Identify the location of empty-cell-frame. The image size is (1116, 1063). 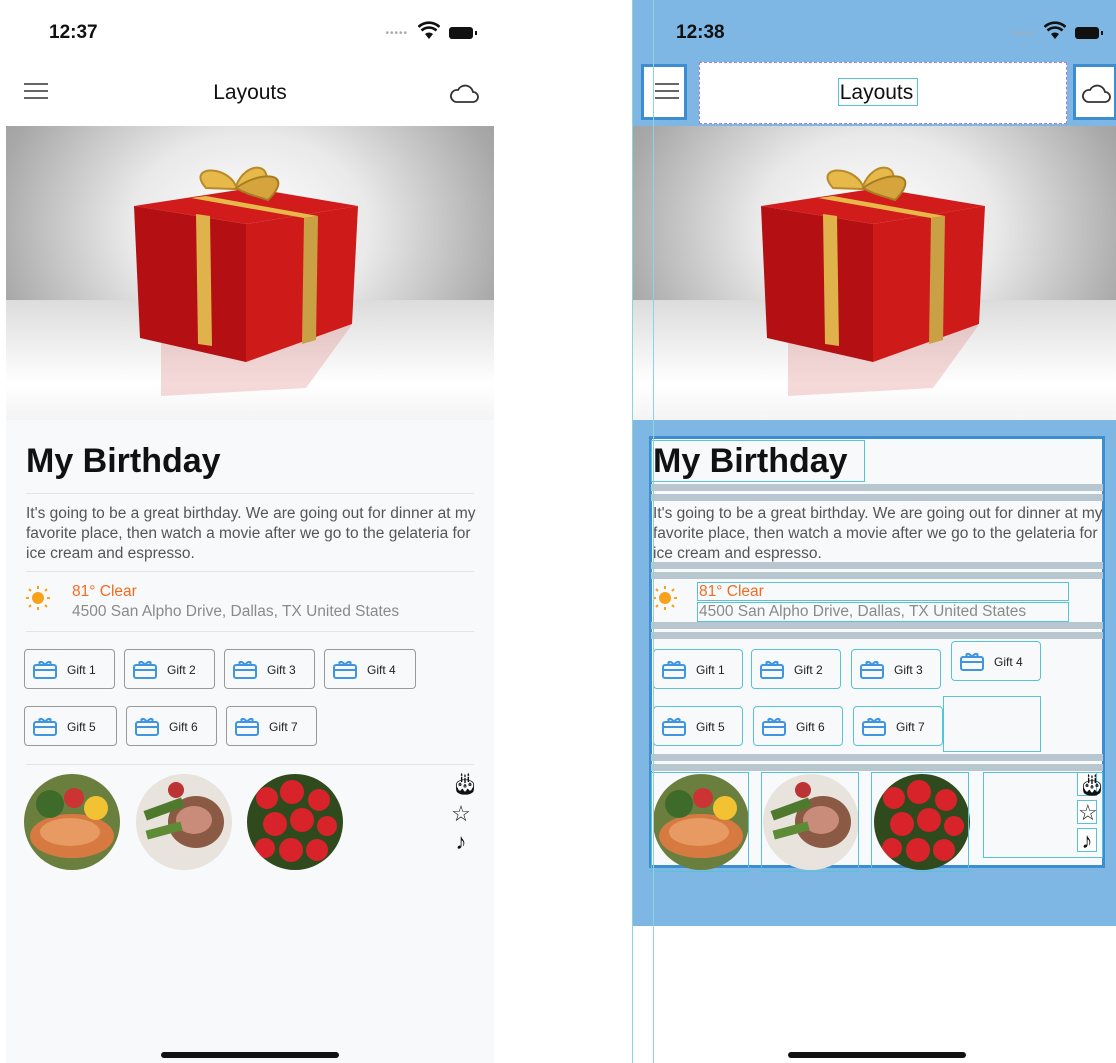
(992, 724).